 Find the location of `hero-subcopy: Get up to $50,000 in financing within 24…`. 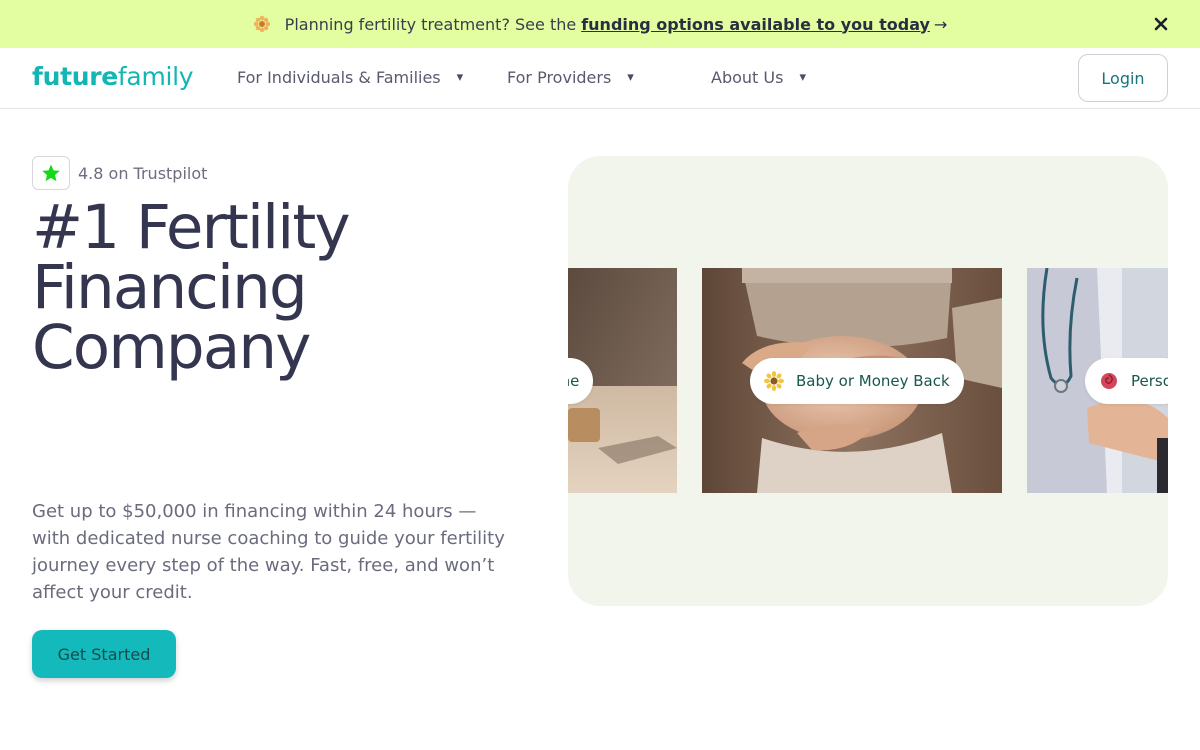

hero-subcopy: Get up to $50,000 in financing within 24… is located at coordinates (268, 552).